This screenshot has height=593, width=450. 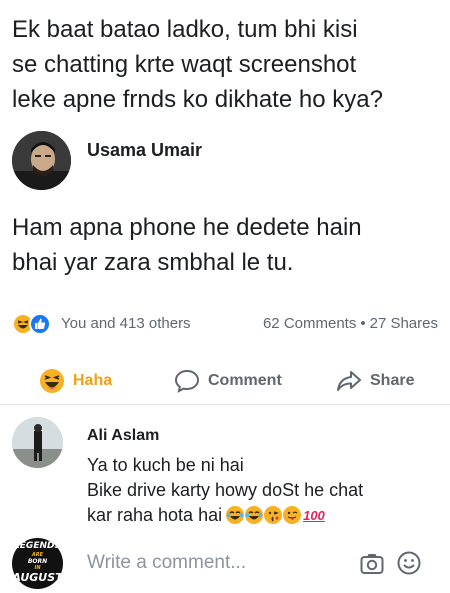 I want to click on avatar-logo-text: AUGUST, so click(x=37, y=577).